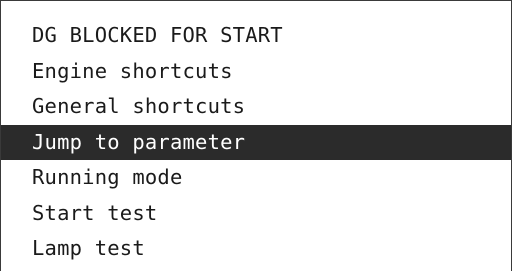 This screenshot has width=514, height=271. I want to click on menu-item-engine-shortcuts: Engine shortcuts, so click(256, 72).